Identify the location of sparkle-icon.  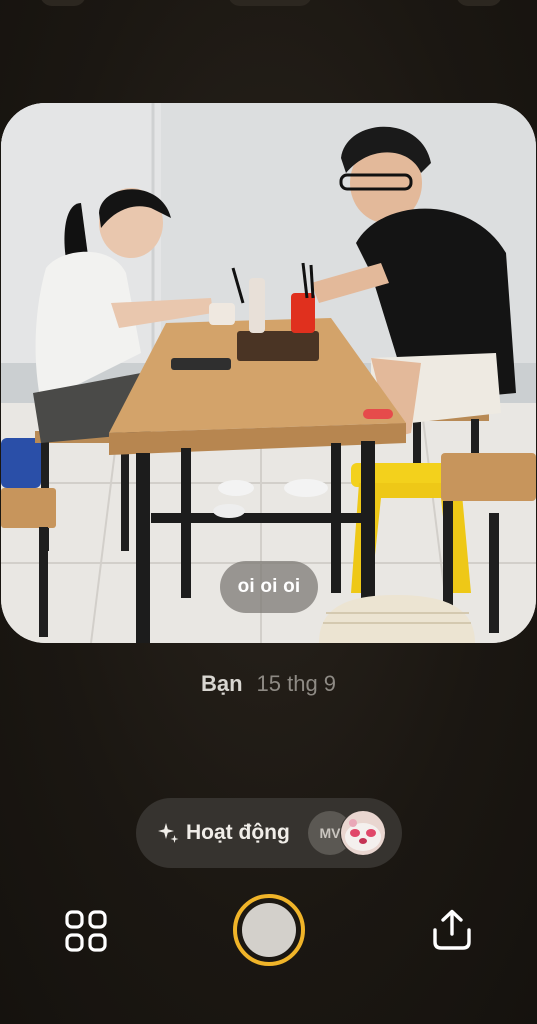
(168, 833).